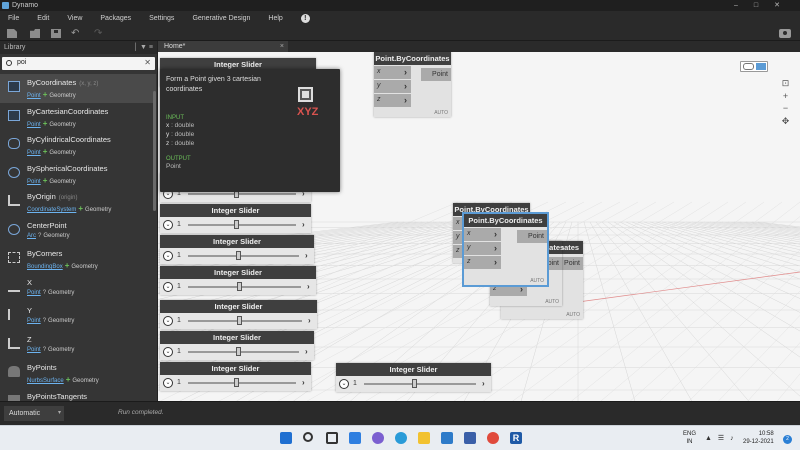 The image size is (800, 450). I want to click on store-icon, so click(470, 438).